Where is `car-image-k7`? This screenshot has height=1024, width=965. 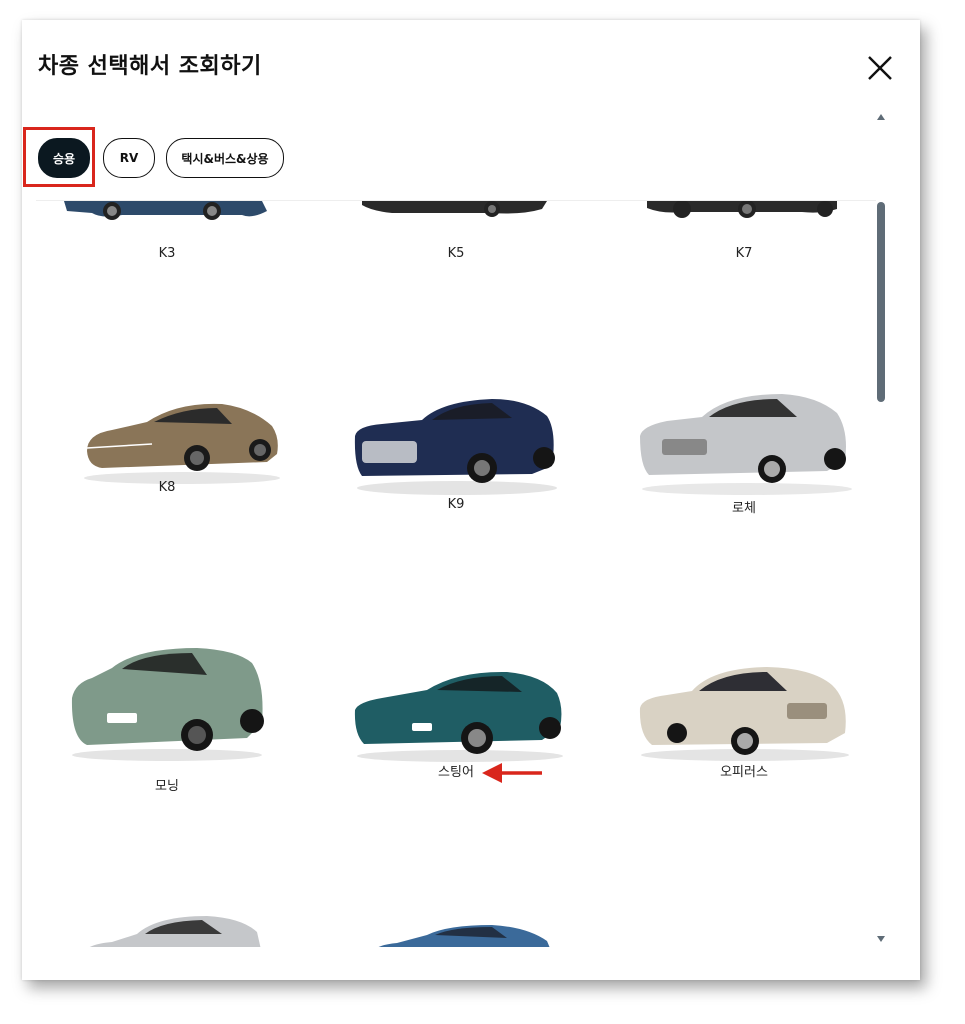 car-image-k7 is located at coordinates (742, 211).